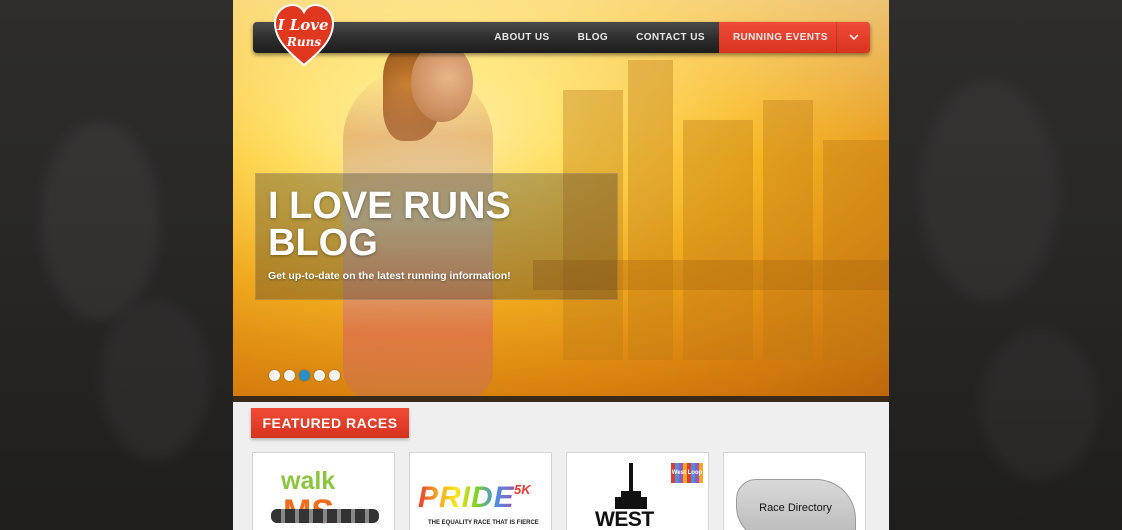 This screenshot has width=1122, height=530. I want to click on main-navbar: ABOUT US BLOG CONTACT US RUNNING EVENTS, so click(561, 37).